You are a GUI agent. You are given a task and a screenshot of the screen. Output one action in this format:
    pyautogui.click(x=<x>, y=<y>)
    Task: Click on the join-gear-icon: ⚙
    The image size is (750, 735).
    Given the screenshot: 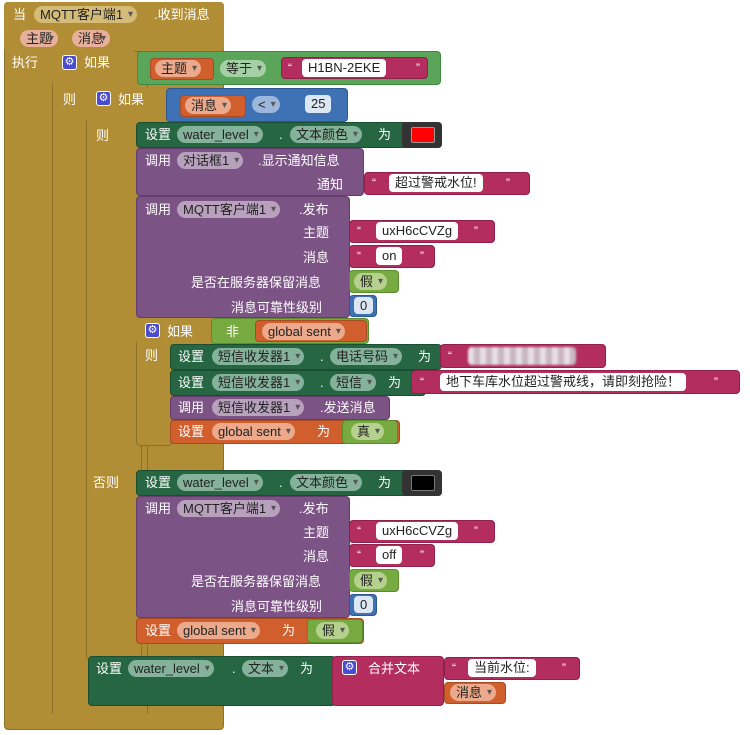 What is the action you would take?
    pyautogui.click(x=349, y=667)
    